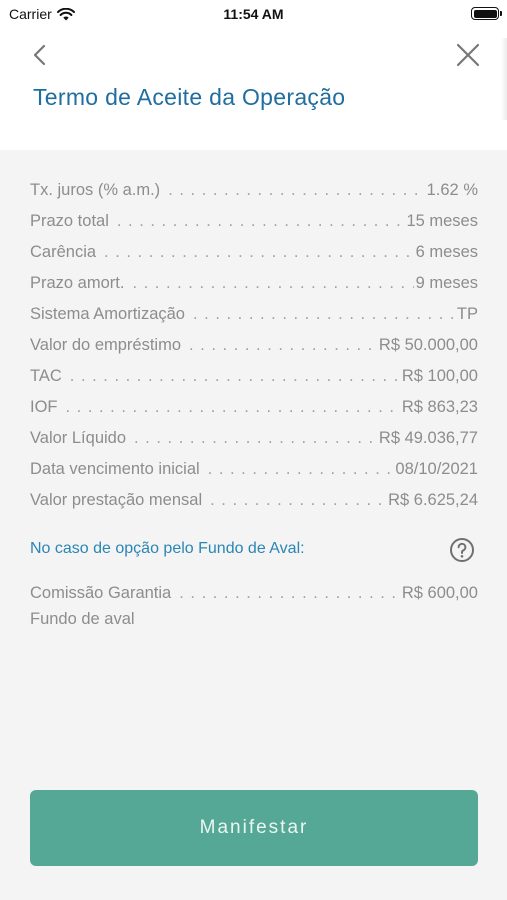 This screenshot has width=507, height=900. I want to click on detail-row-monthly-installment: Valor prestação mensal R$ 6.625,24, so click(254, 506).